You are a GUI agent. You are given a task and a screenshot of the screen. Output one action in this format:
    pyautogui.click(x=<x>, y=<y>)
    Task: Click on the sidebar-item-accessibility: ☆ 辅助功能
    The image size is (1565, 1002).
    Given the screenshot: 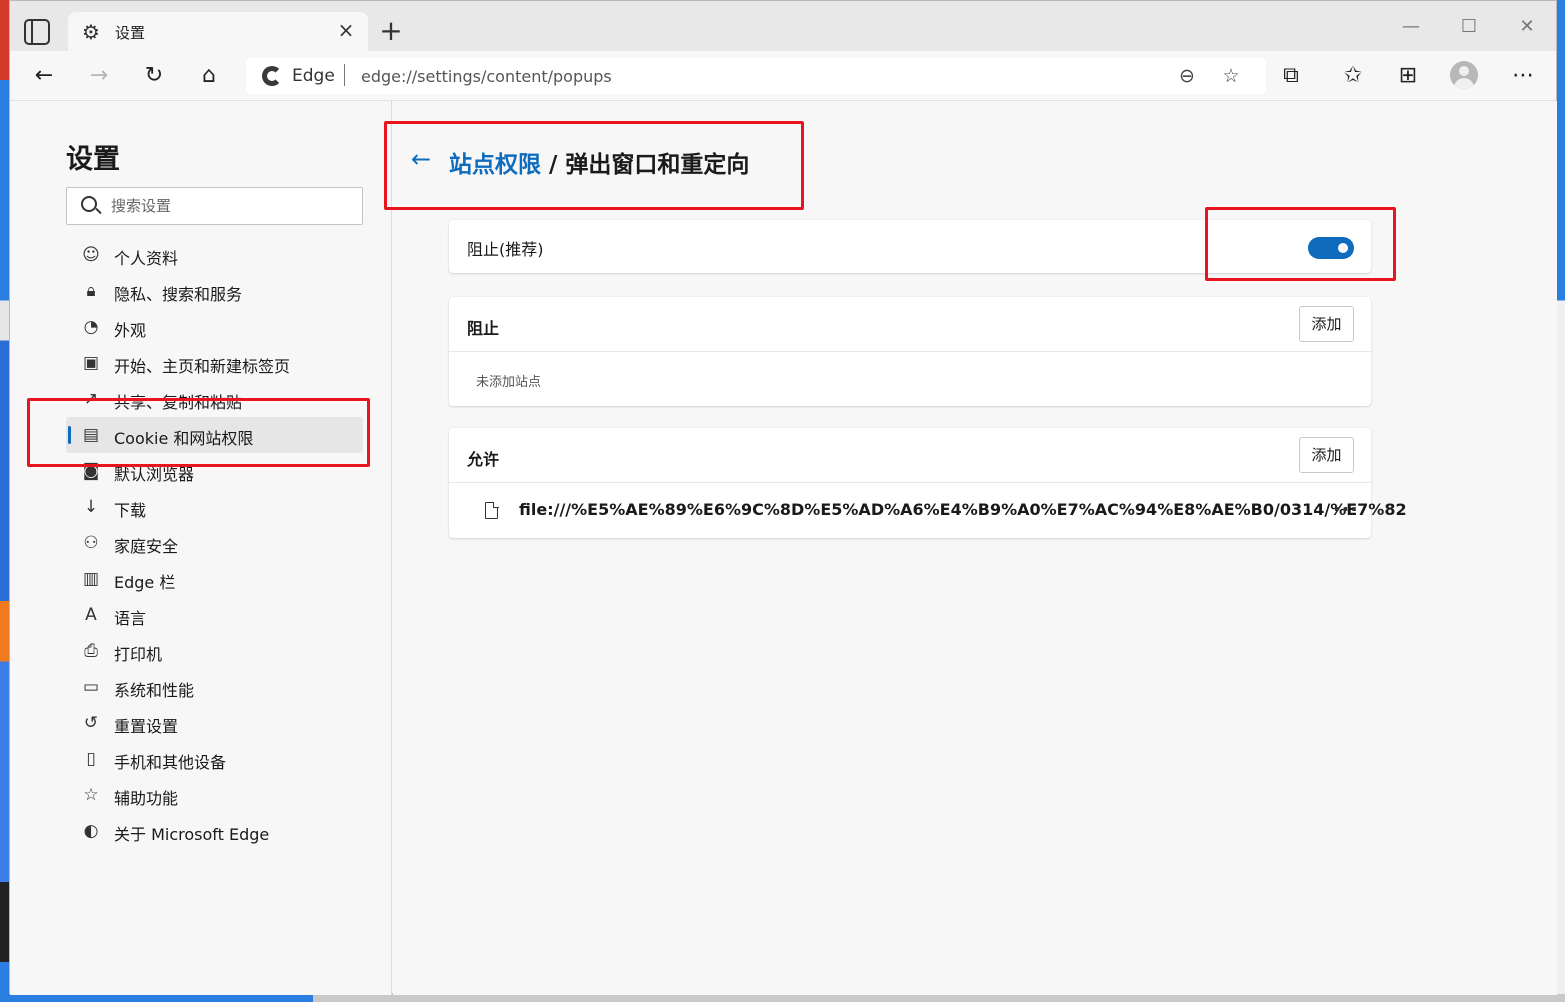 What is the action you would take?
    pyautogui.click(x=214, y=795)
    